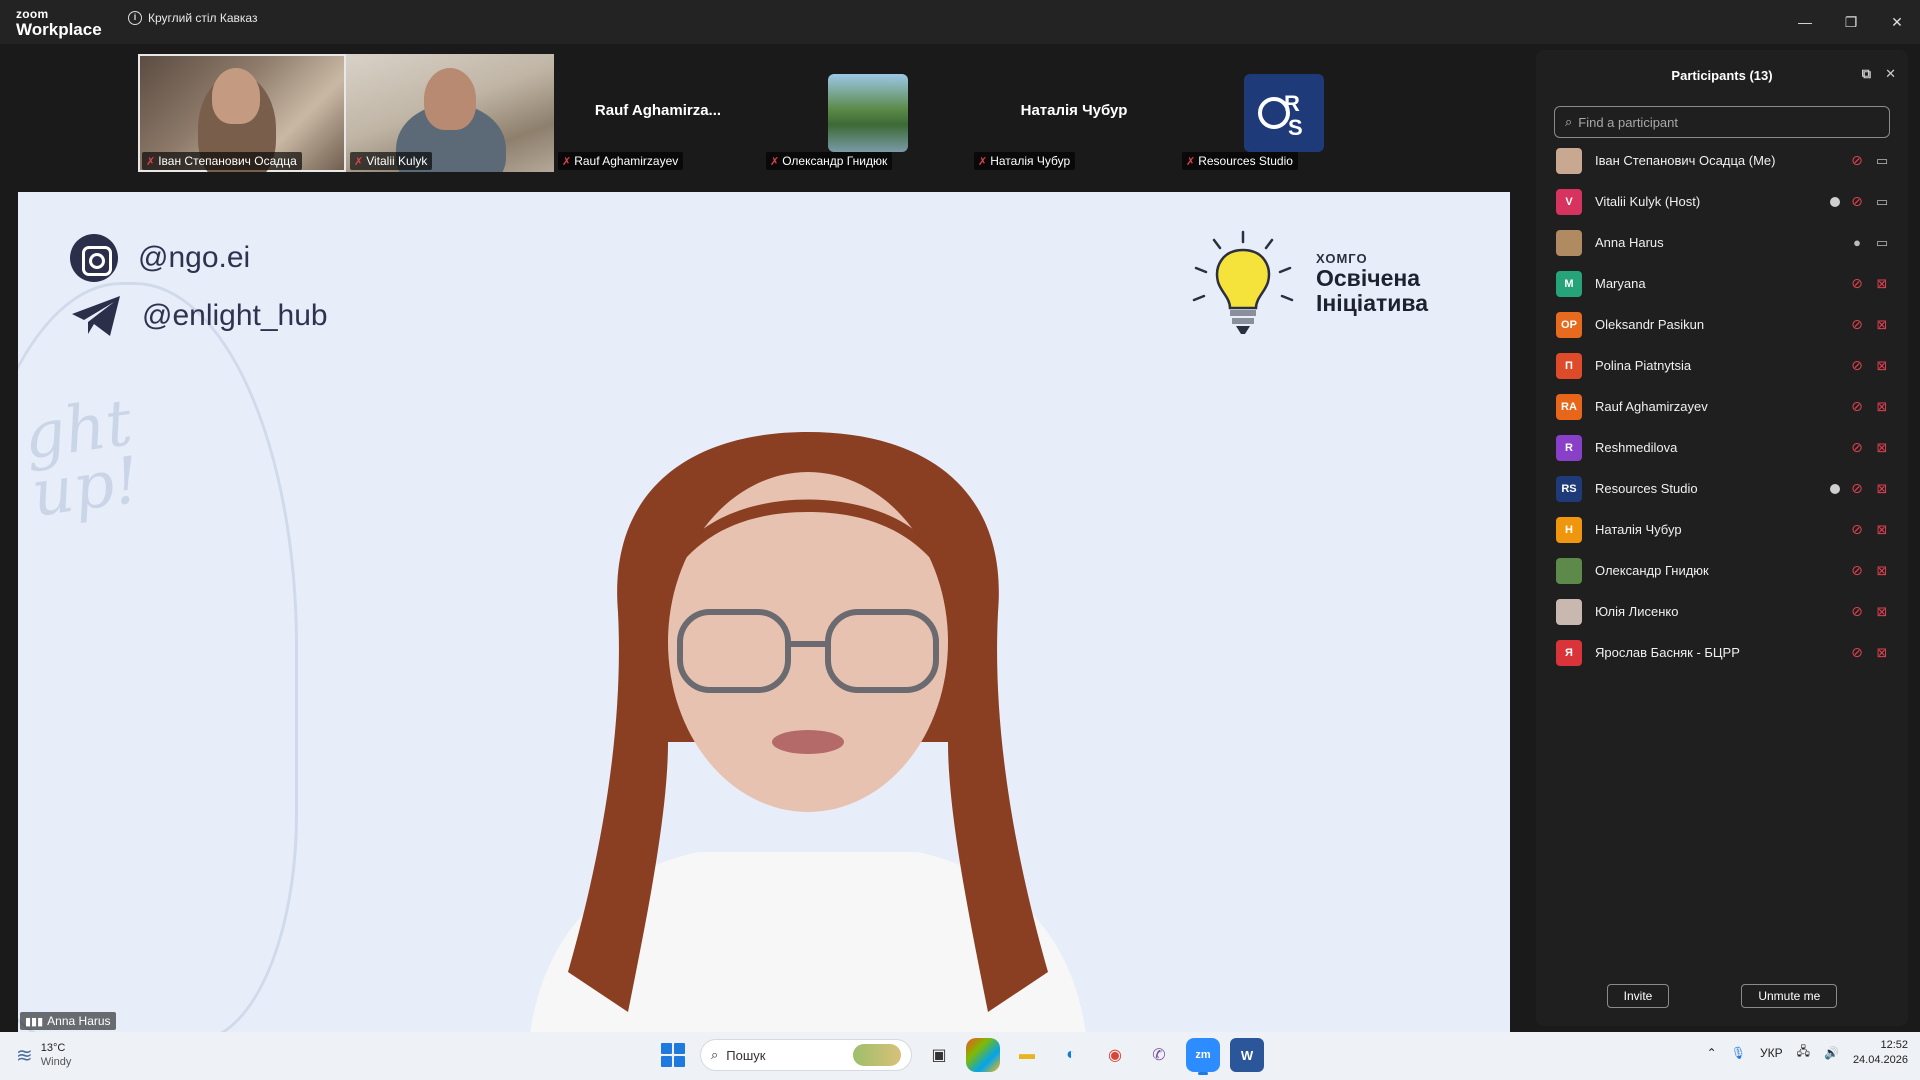  I want to click on thumbnail-oleksandr: ✗ Олександр Гнидюк, so click(866, 113).